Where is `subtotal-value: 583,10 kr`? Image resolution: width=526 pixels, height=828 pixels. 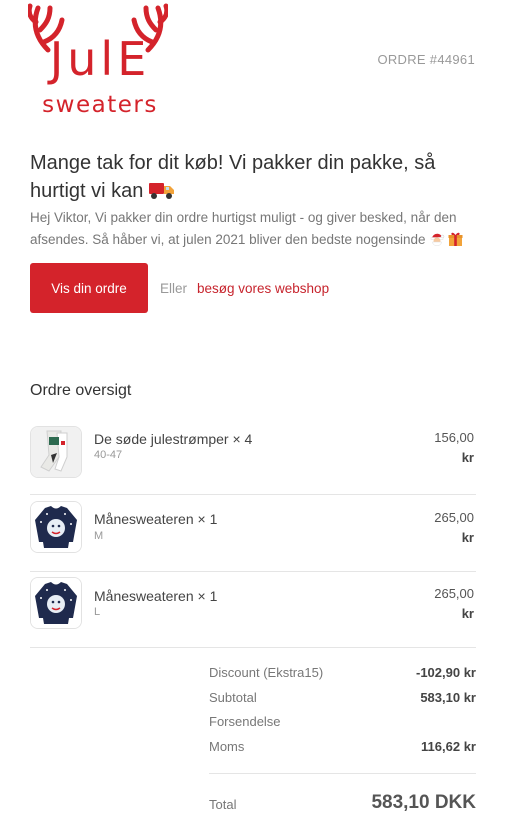 subtotal-value: 583,10 kr is located at coordinates (448, 697).